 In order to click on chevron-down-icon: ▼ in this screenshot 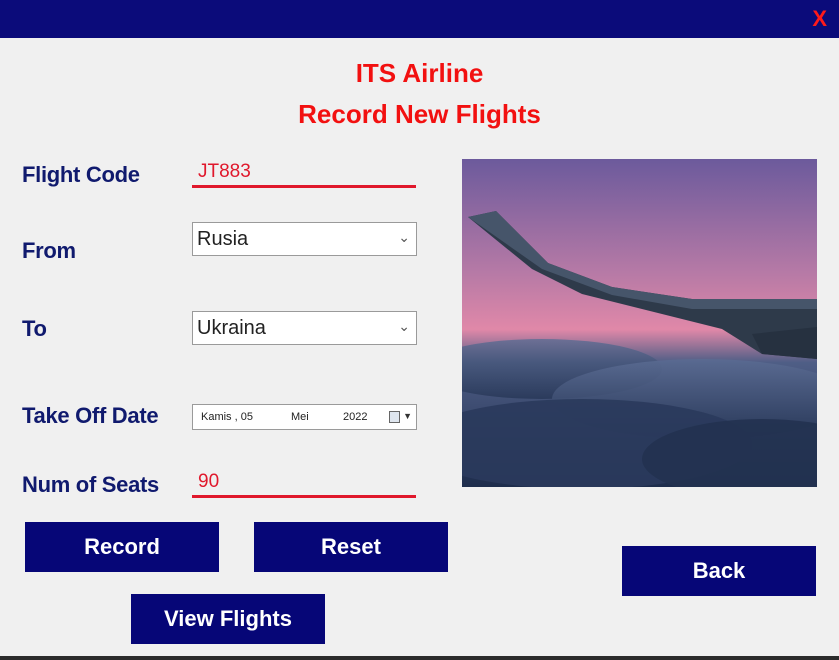, I will do `click(407, 416)`.